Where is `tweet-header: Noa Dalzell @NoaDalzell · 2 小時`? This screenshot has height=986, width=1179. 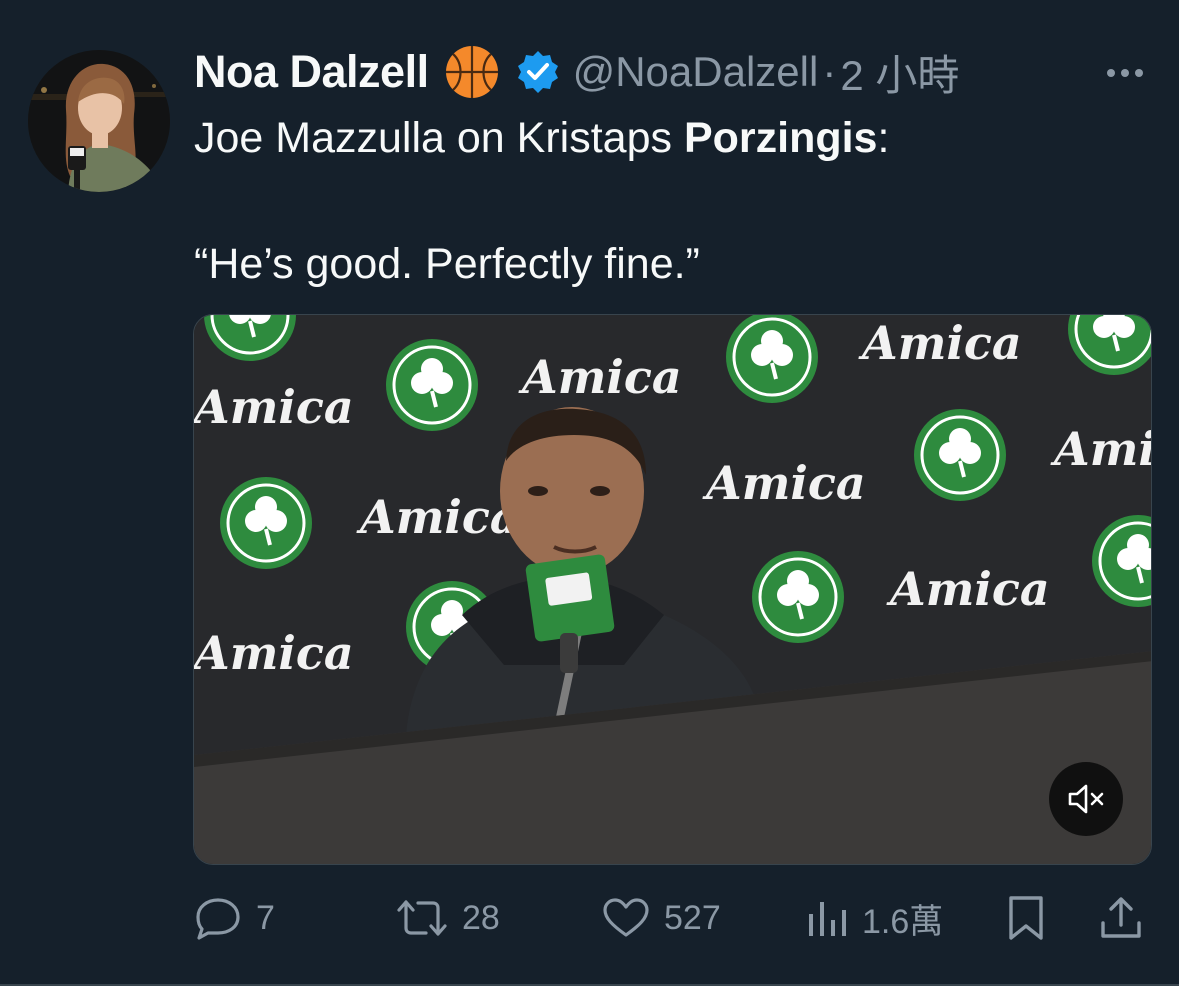
tweet-header: Noa Dalzell @NoaDalzell · 2 小時 is located at coordinates (576, 72).